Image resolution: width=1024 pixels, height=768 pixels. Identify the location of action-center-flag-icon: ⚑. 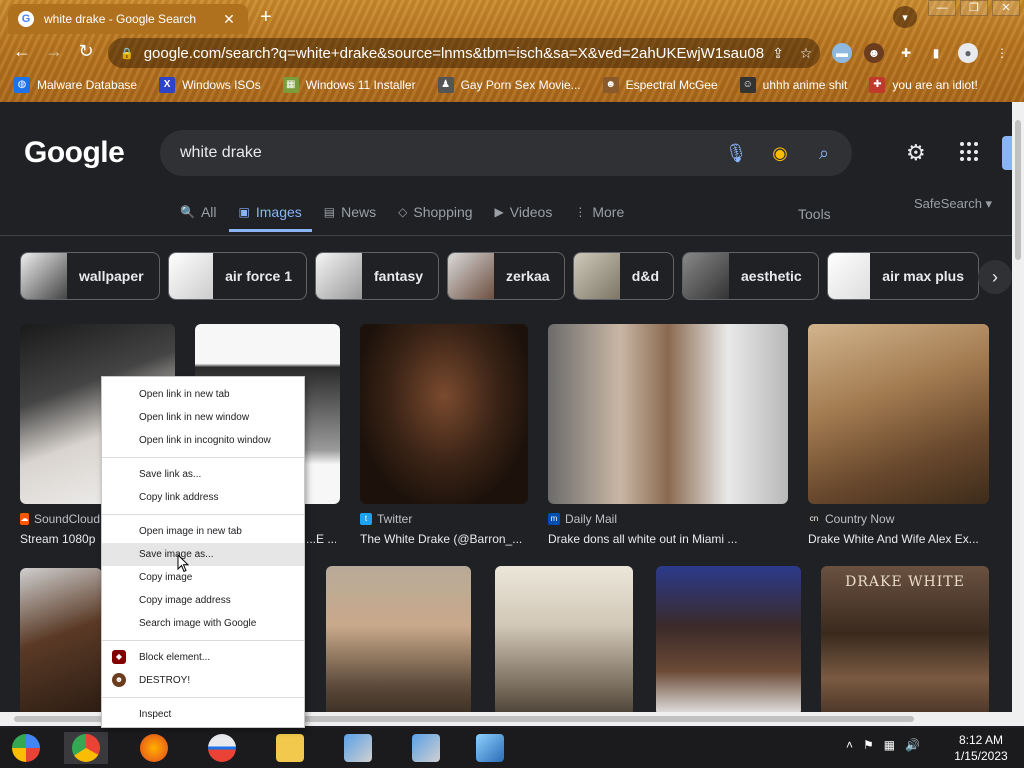
(868, 745).